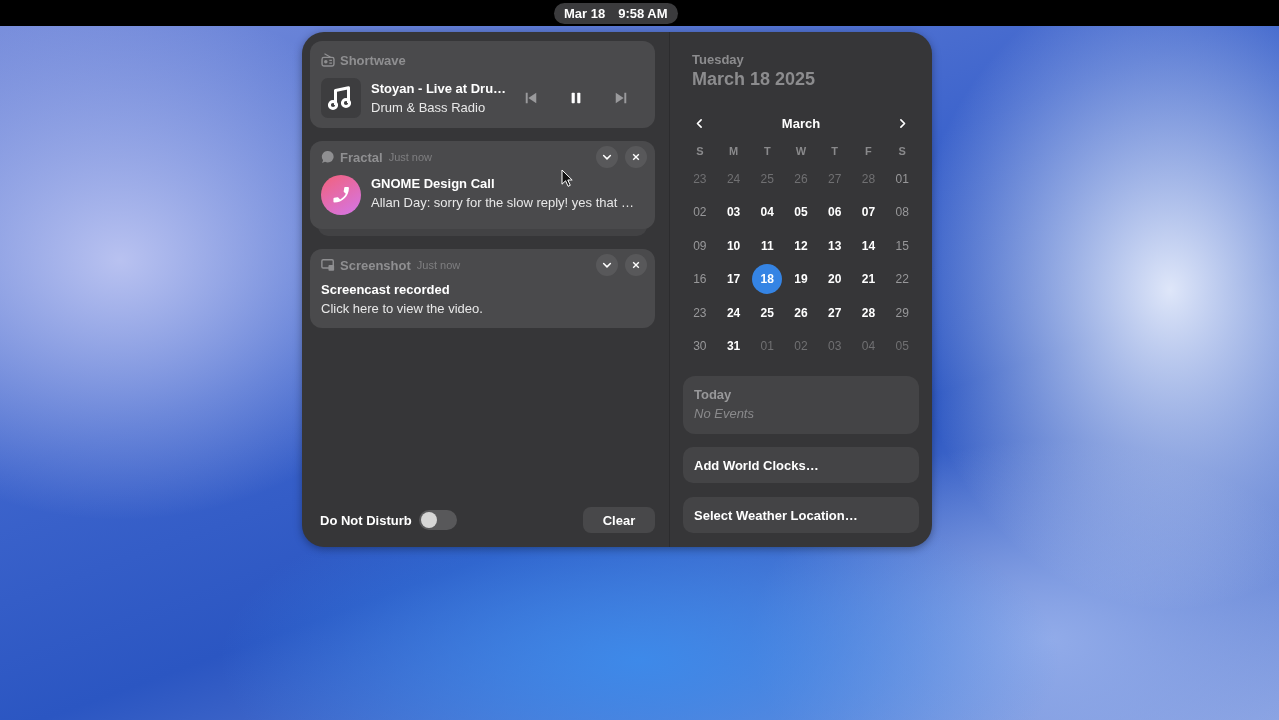 Image resolution: width=1279 pixels, height=720 pixels. I want to click on skip-forward-icon, so click(621, 98).